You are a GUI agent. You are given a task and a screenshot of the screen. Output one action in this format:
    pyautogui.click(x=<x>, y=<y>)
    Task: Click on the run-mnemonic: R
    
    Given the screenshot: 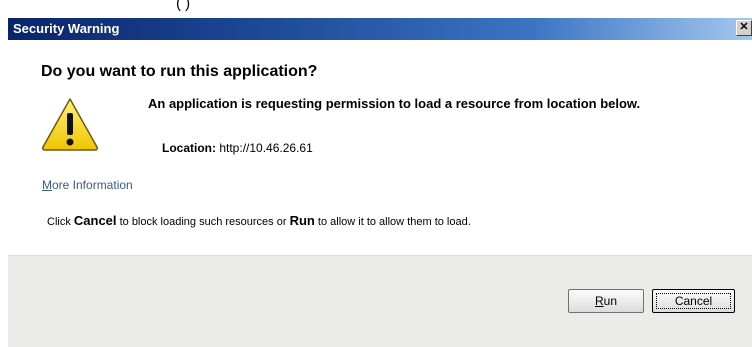 What is the action you would take?
    pyautogui.click(x=599, y=301)
    